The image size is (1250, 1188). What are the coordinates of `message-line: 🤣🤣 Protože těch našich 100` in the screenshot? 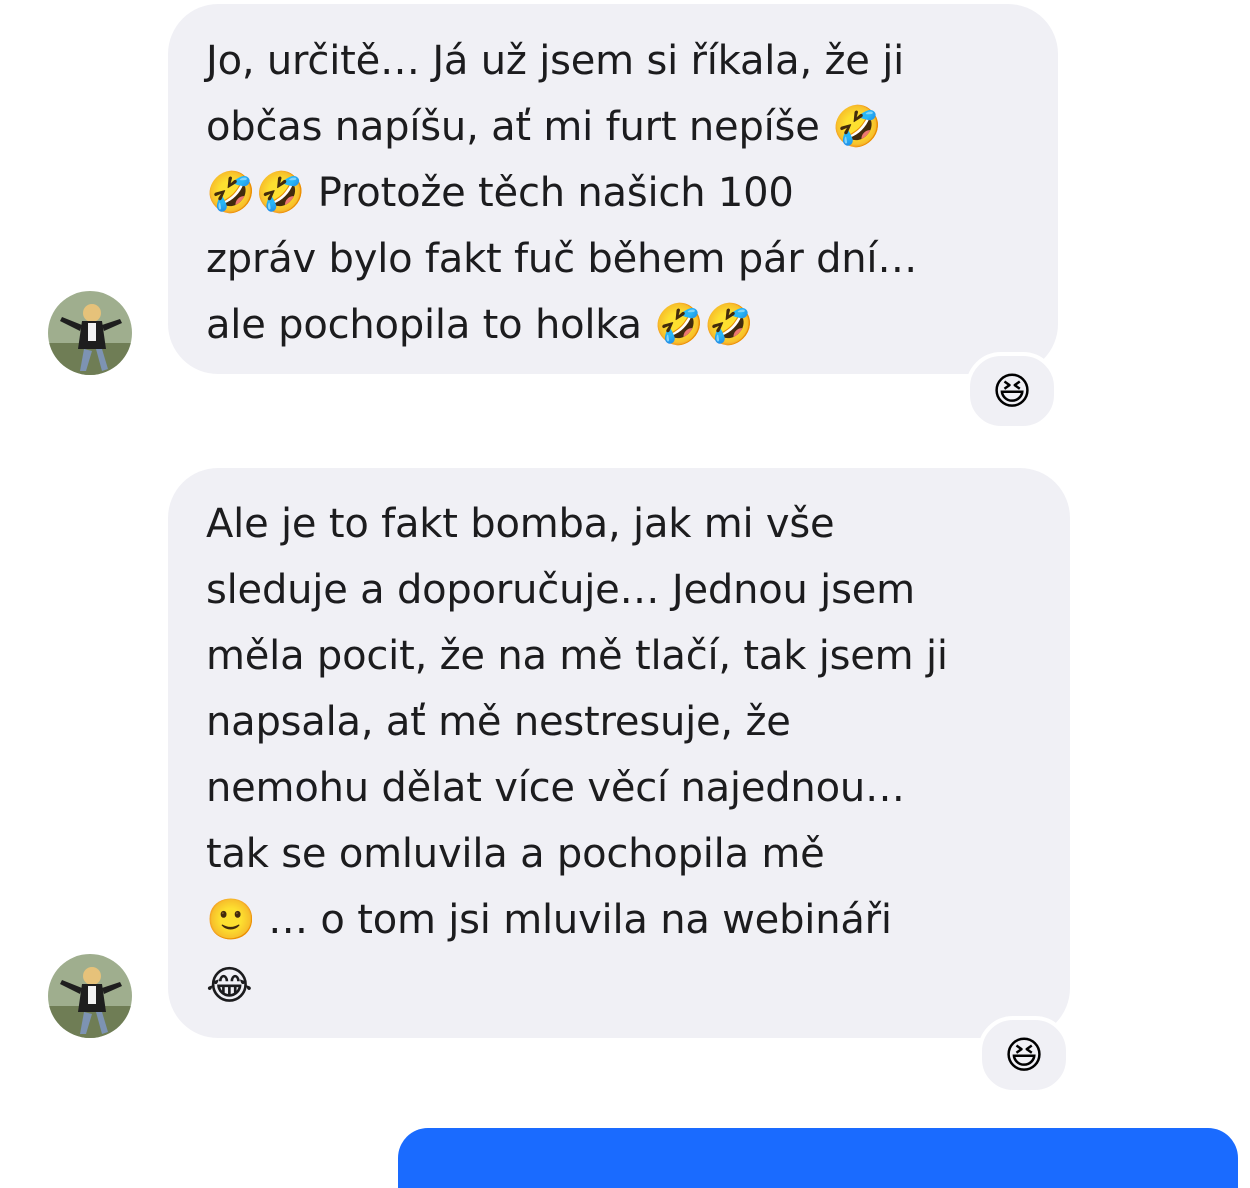 It's located at (500, 193).